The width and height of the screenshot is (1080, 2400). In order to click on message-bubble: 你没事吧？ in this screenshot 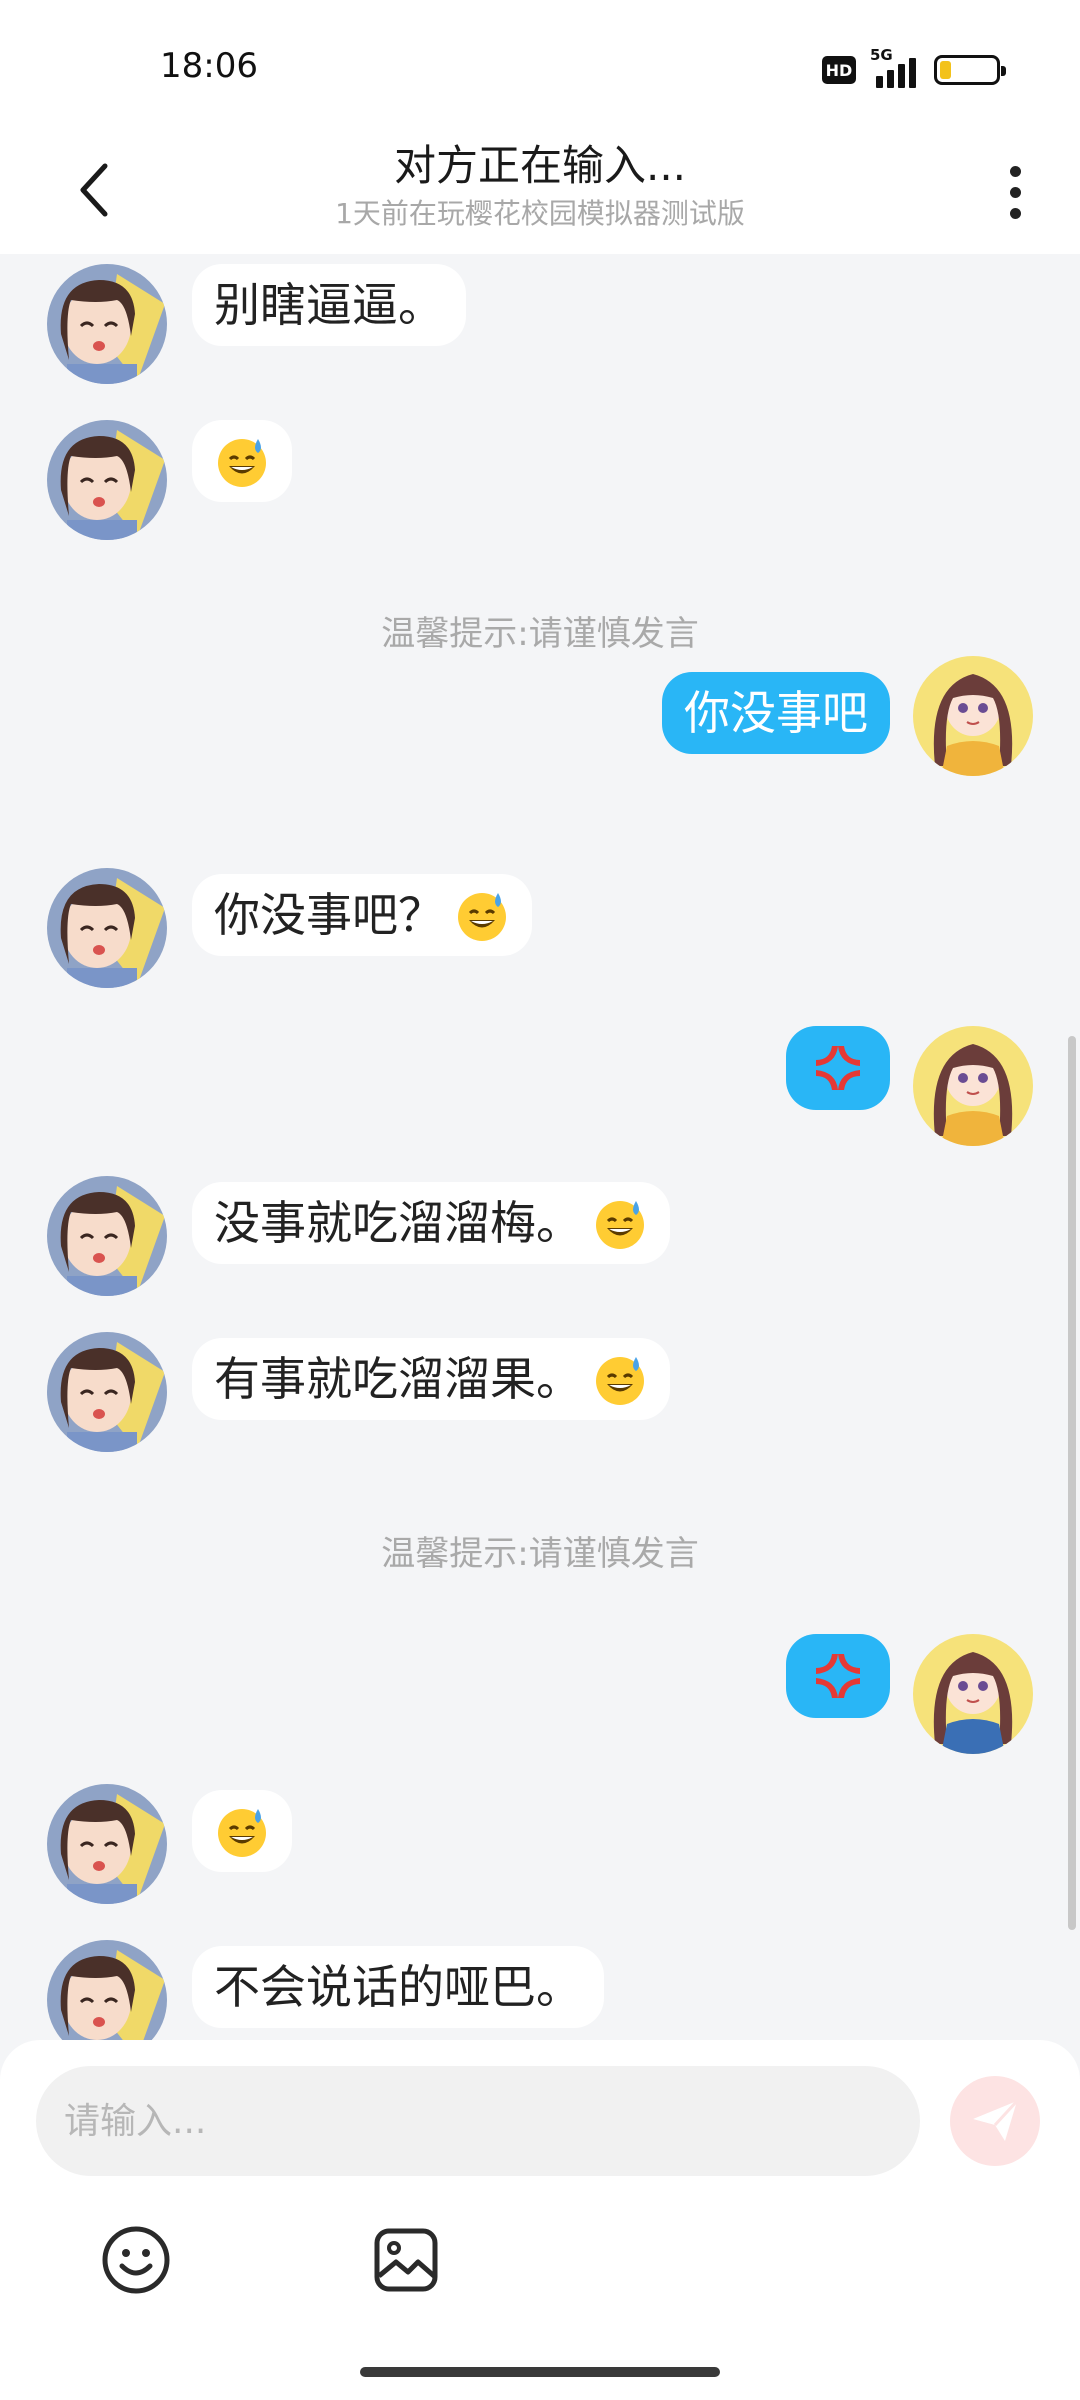, I will do `click(362, 915)`.